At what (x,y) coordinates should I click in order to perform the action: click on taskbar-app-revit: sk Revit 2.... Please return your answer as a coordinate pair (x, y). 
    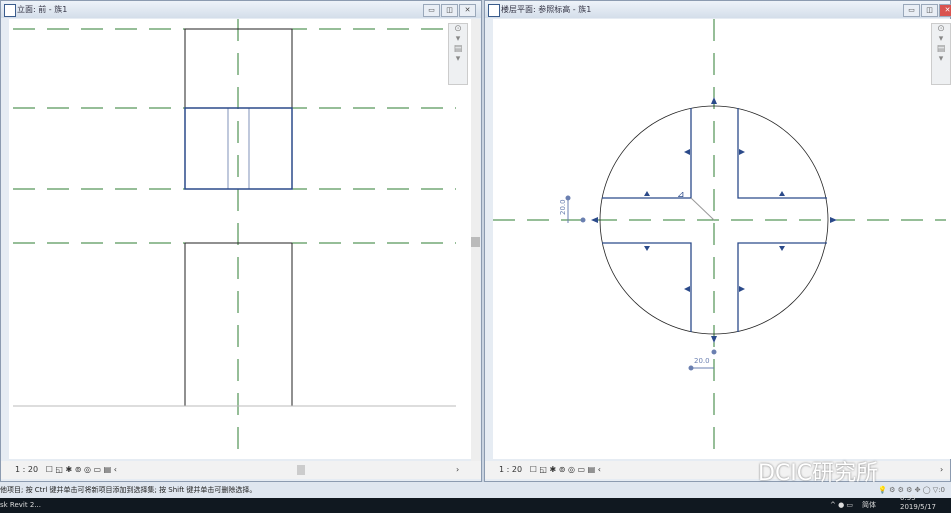
    Looking at the image, I should click on (20, 505).